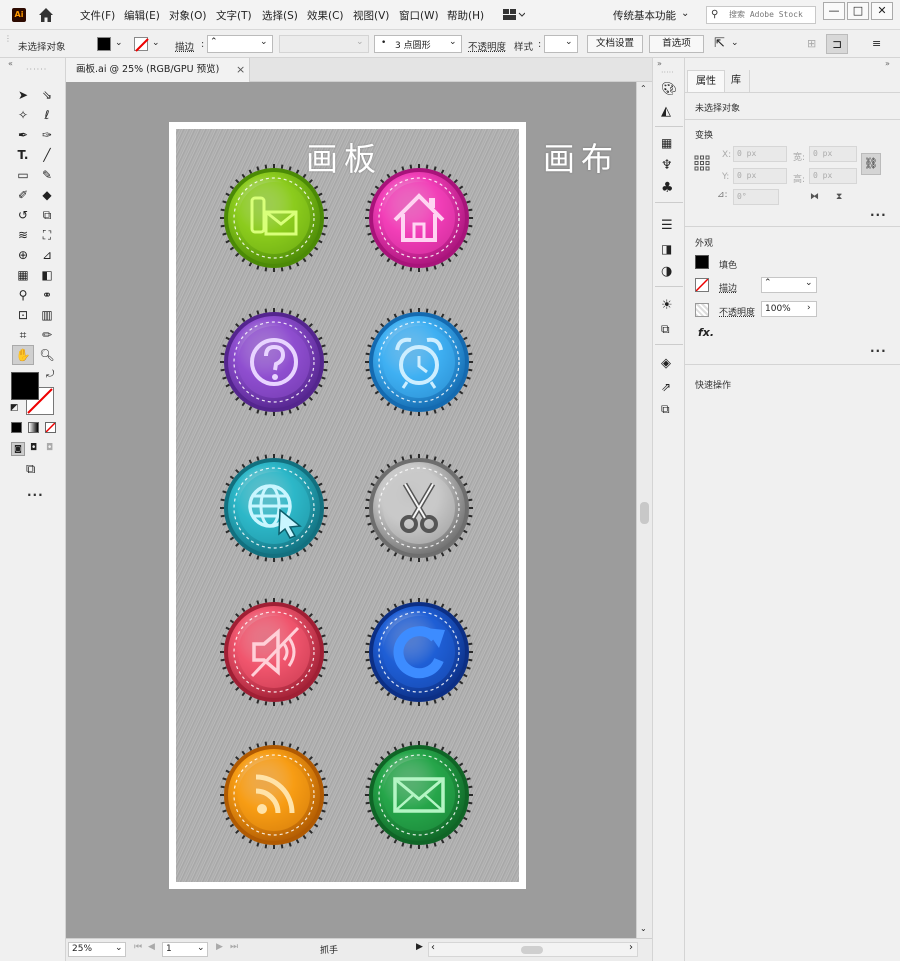  Describe the element at coordinates (23, 335) in the screenshot. I see `artboard-tool-icon: ⌗` at that location.